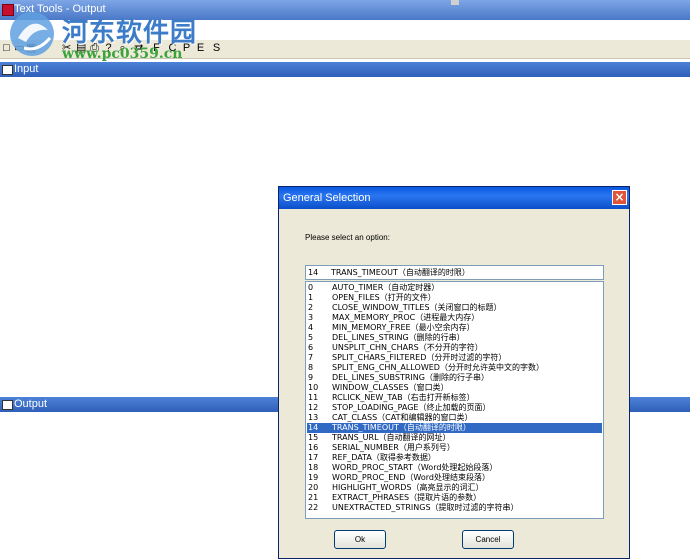 The height and width of the screenshot is (559, 690). I want to click on app-icon, so click(8, 10).